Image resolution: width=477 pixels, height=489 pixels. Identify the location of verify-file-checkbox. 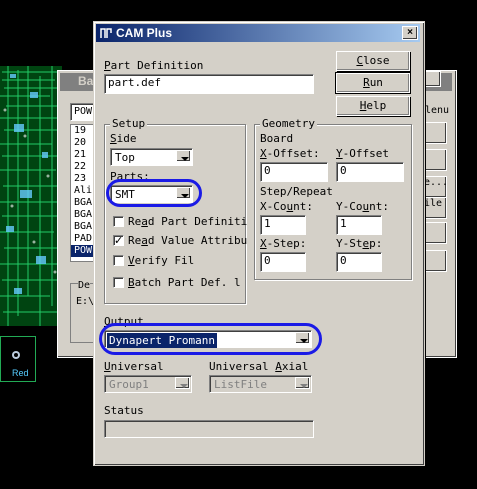
(118, 260).